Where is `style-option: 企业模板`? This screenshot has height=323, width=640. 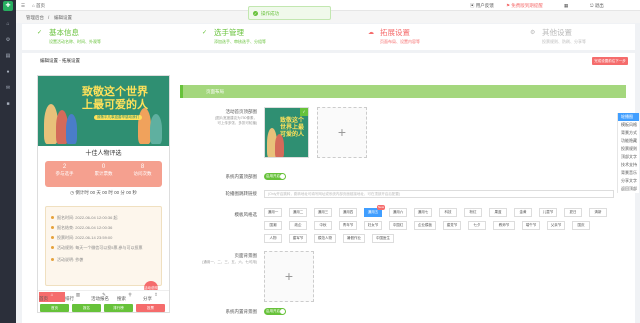 style-option: 企业模板 is located at coordinates (425, 225).